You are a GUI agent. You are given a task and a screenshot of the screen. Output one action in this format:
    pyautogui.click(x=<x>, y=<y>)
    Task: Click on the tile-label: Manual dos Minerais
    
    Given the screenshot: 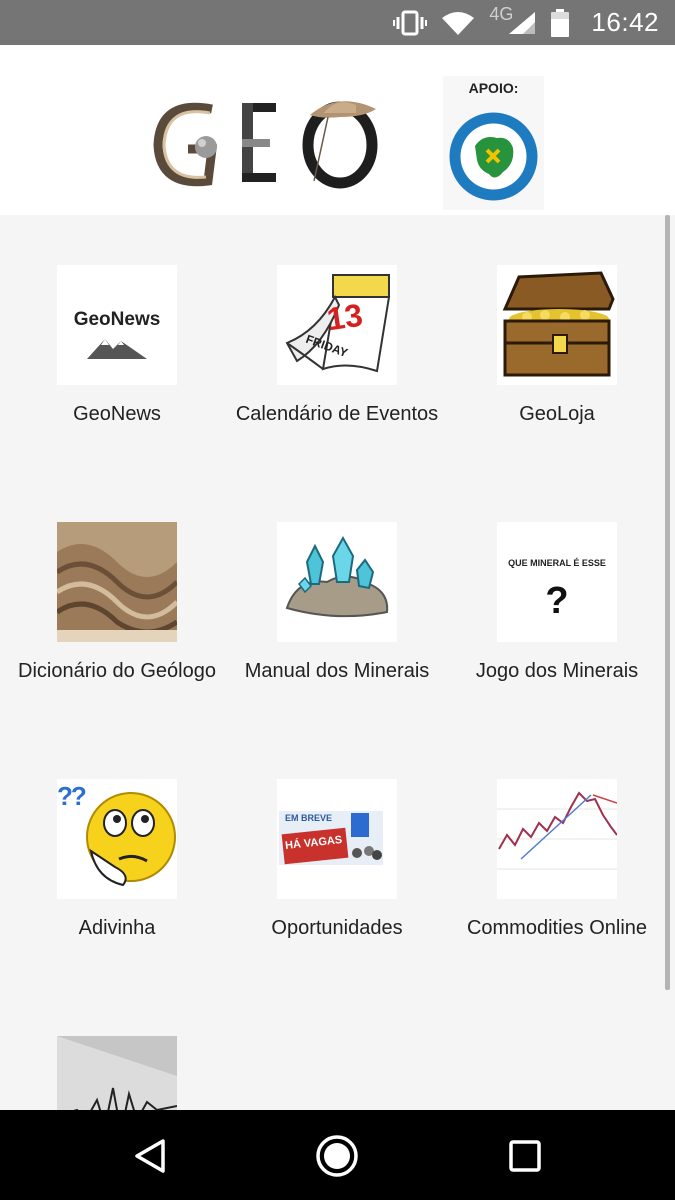 What is the action you would take?
    pyautogui.click(x=337, y=671)
    